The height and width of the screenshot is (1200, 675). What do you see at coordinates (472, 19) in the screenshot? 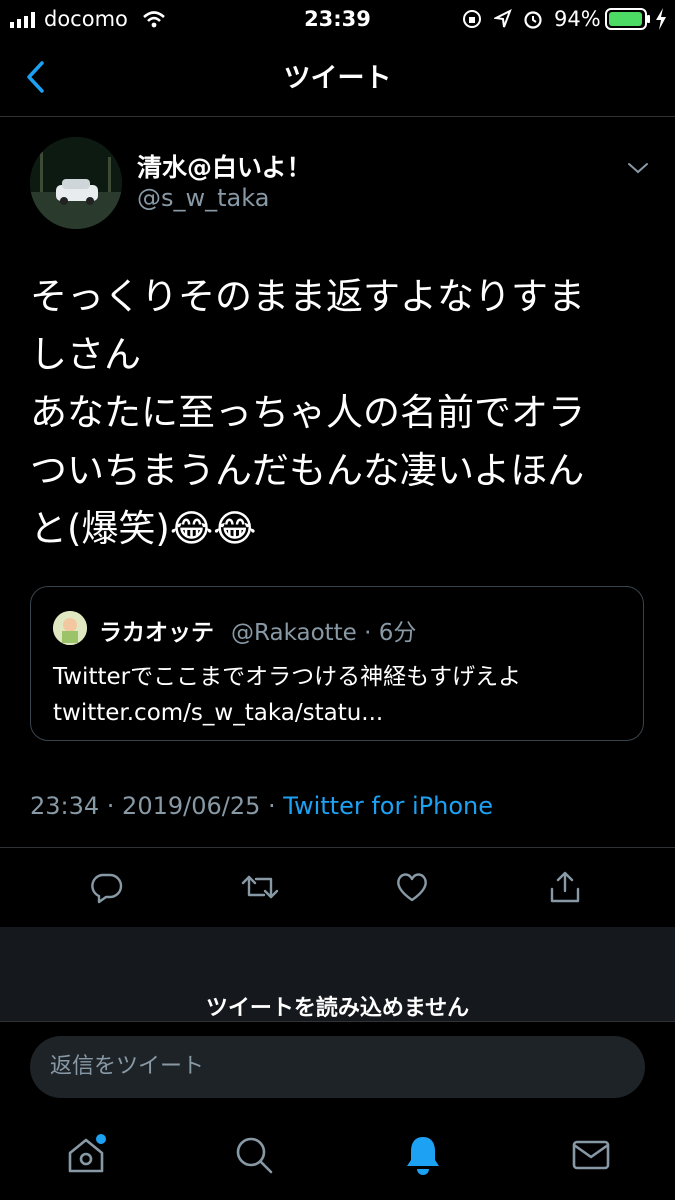
I see `orientation-lock-icon` at bounding box center [472, 19].